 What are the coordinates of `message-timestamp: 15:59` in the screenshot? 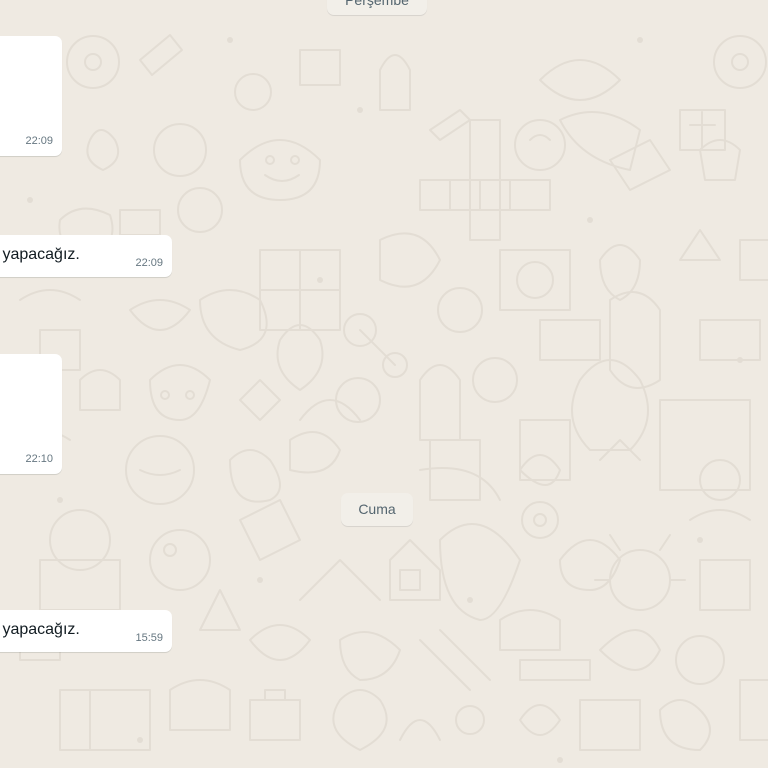 It's located at (149, 638).